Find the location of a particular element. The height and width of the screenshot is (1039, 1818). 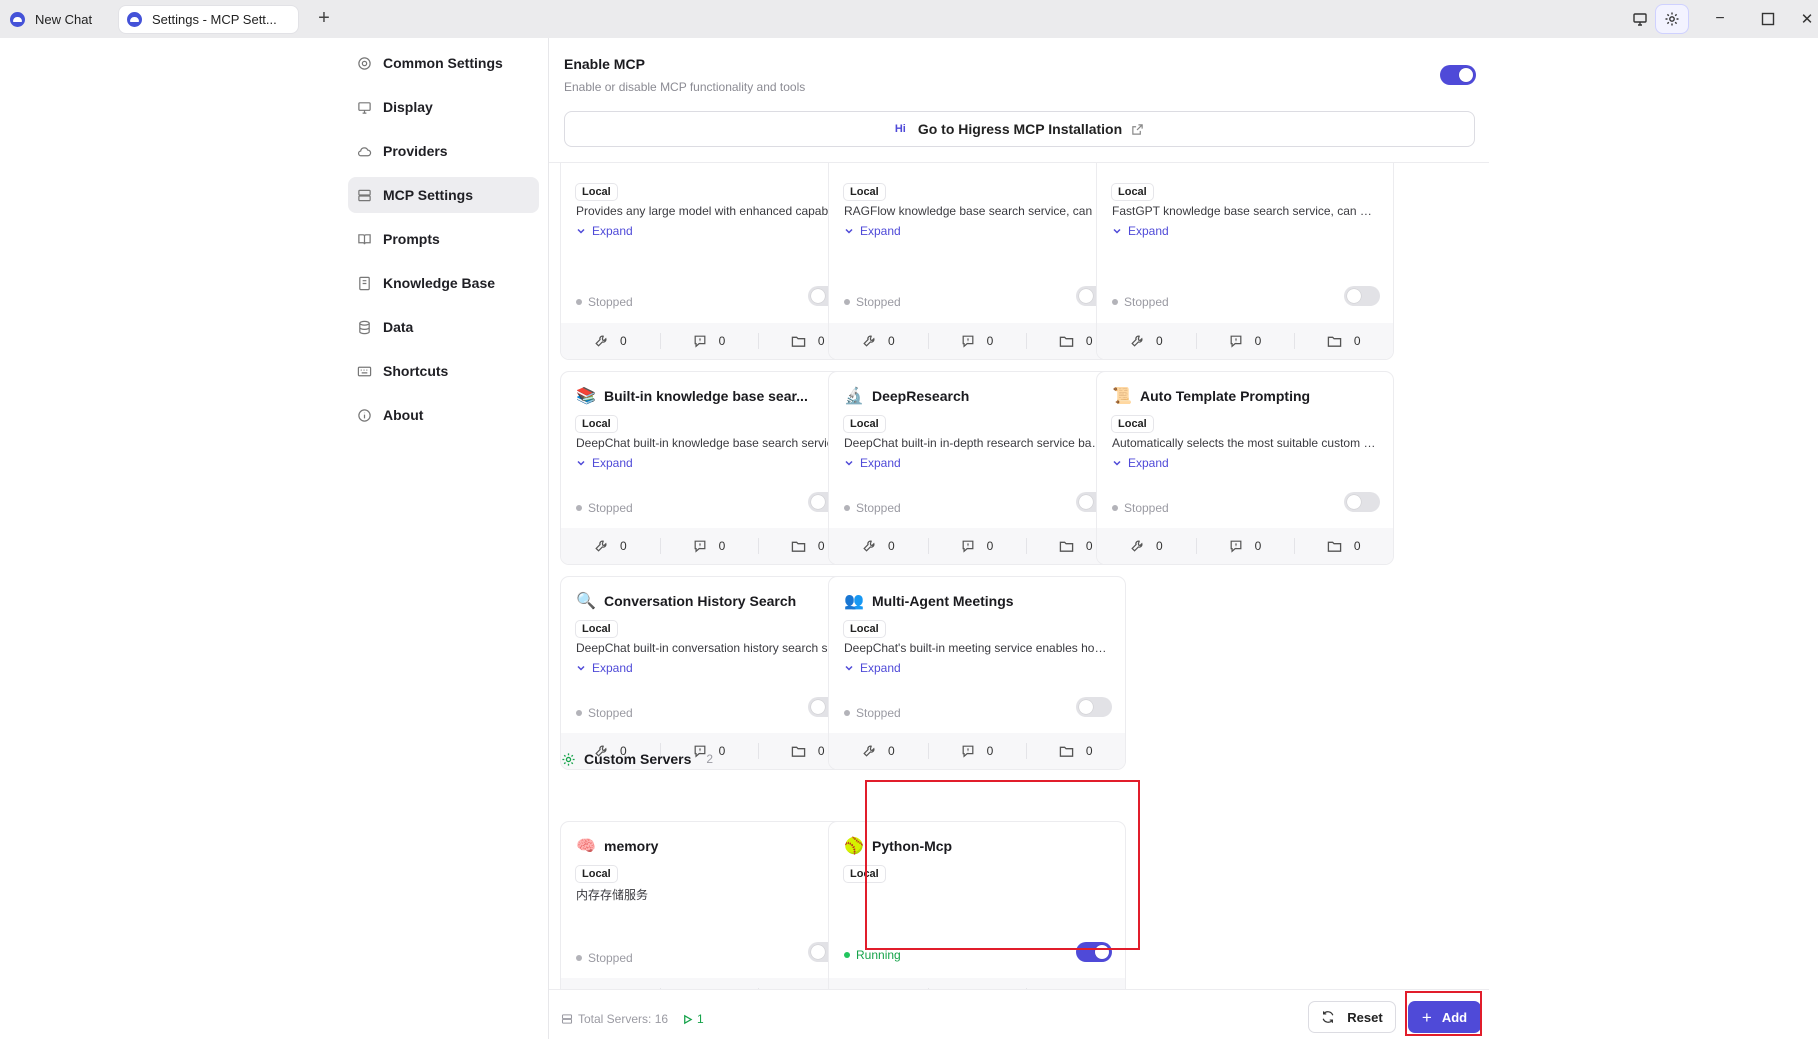

tab-new-chat: New Chat is located at coordinates (51, 19).